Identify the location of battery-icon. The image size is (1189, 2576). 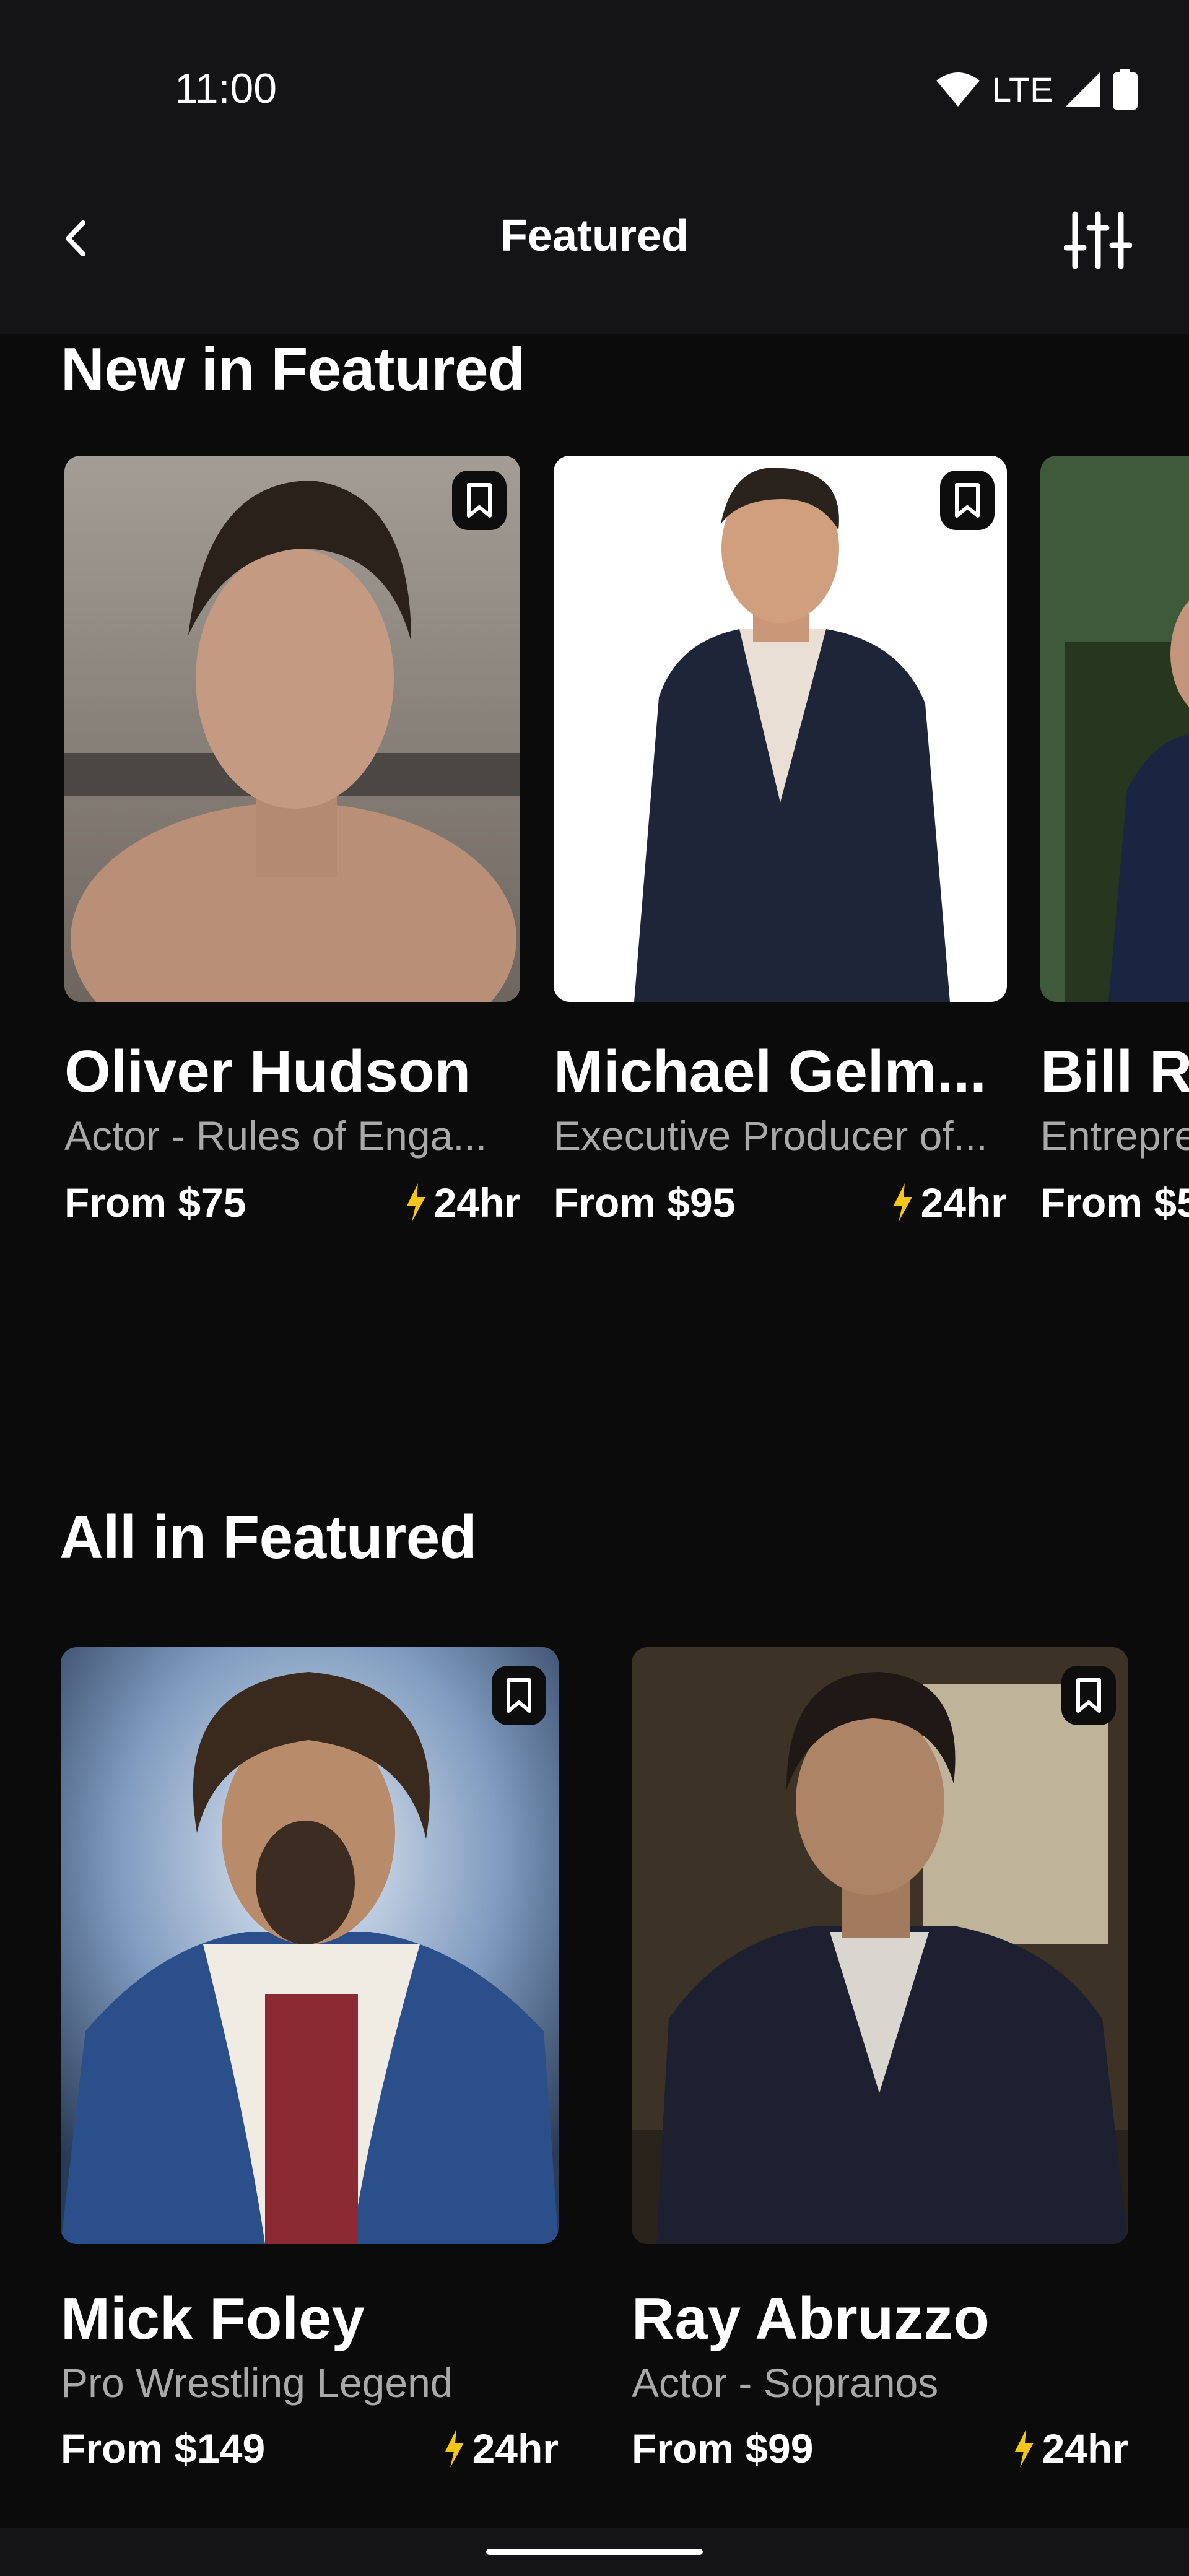
(1125, 89).